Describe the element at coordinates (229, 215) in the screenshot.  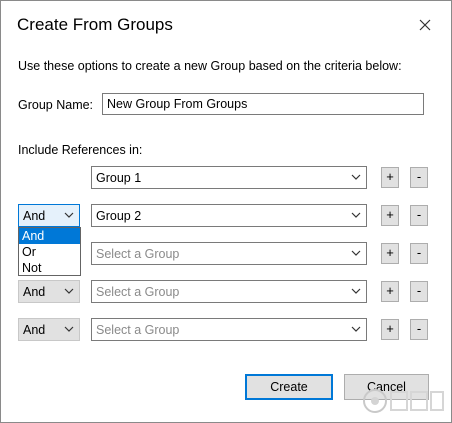
I see `group-select-2: Group 2` at that location.